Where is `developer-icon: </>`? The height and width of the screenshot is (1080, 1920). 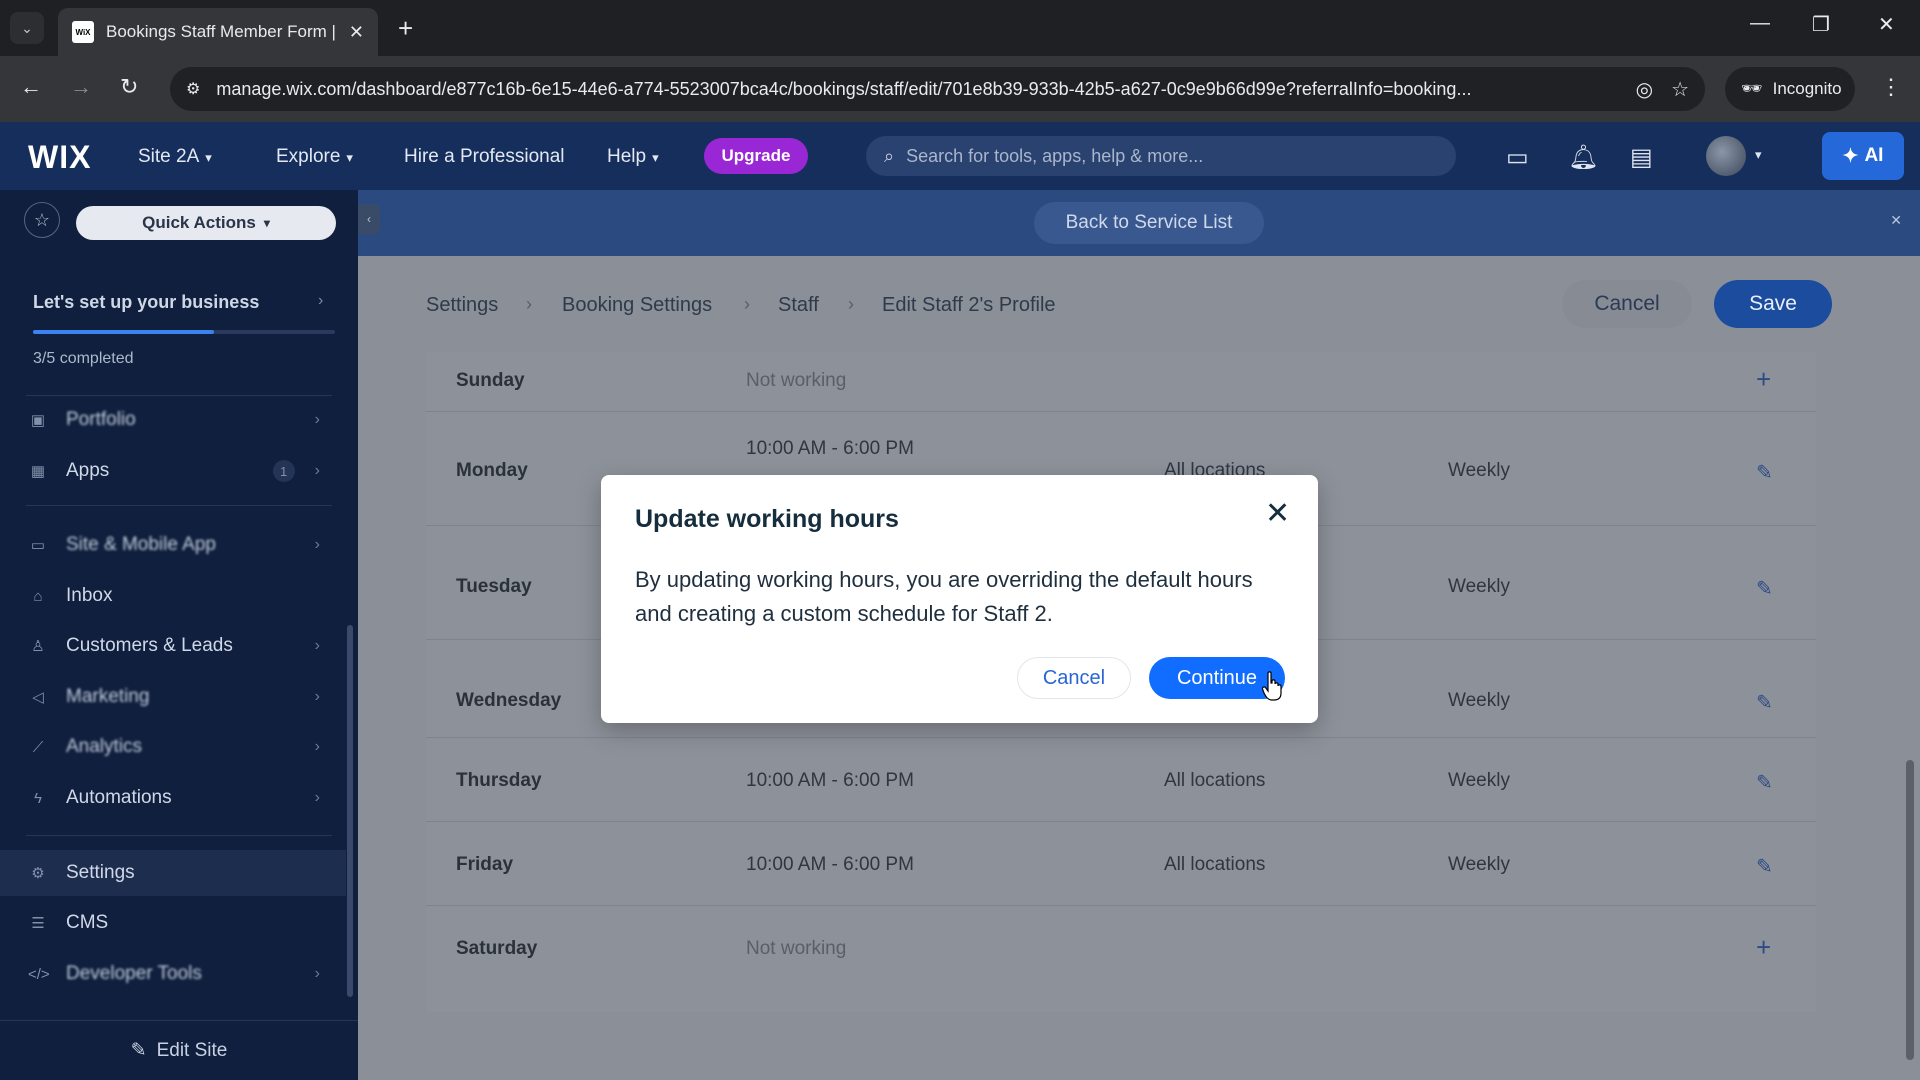 developer-icon: </> is located at coordinates (39, 974).